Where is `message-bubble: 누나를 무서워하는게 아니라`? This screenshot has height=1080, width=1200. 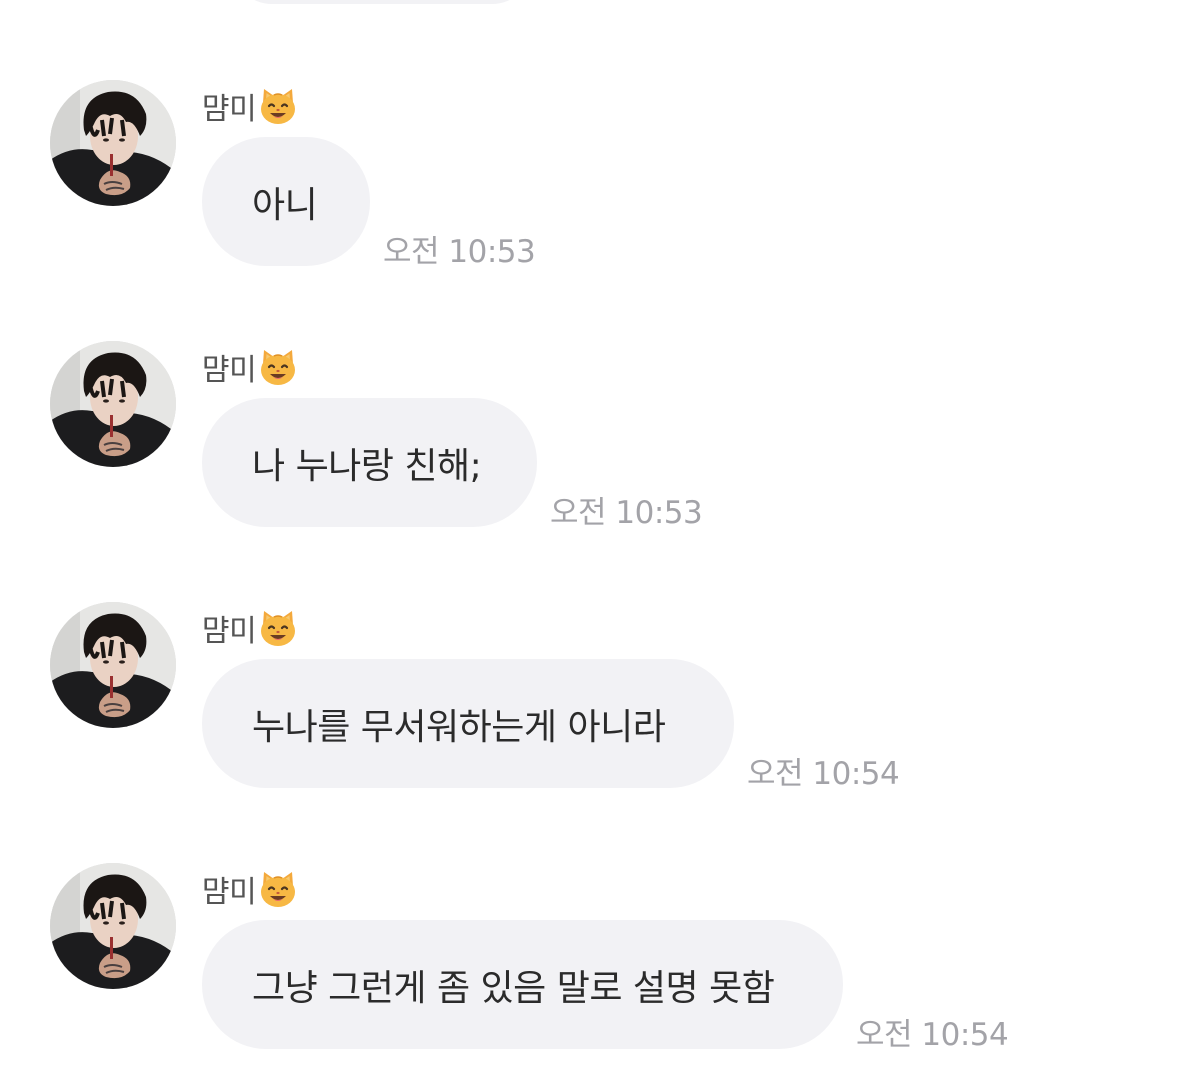
message-bubble: 누나를 무서워하는게 아니라 is located at coordinates (468, 723).